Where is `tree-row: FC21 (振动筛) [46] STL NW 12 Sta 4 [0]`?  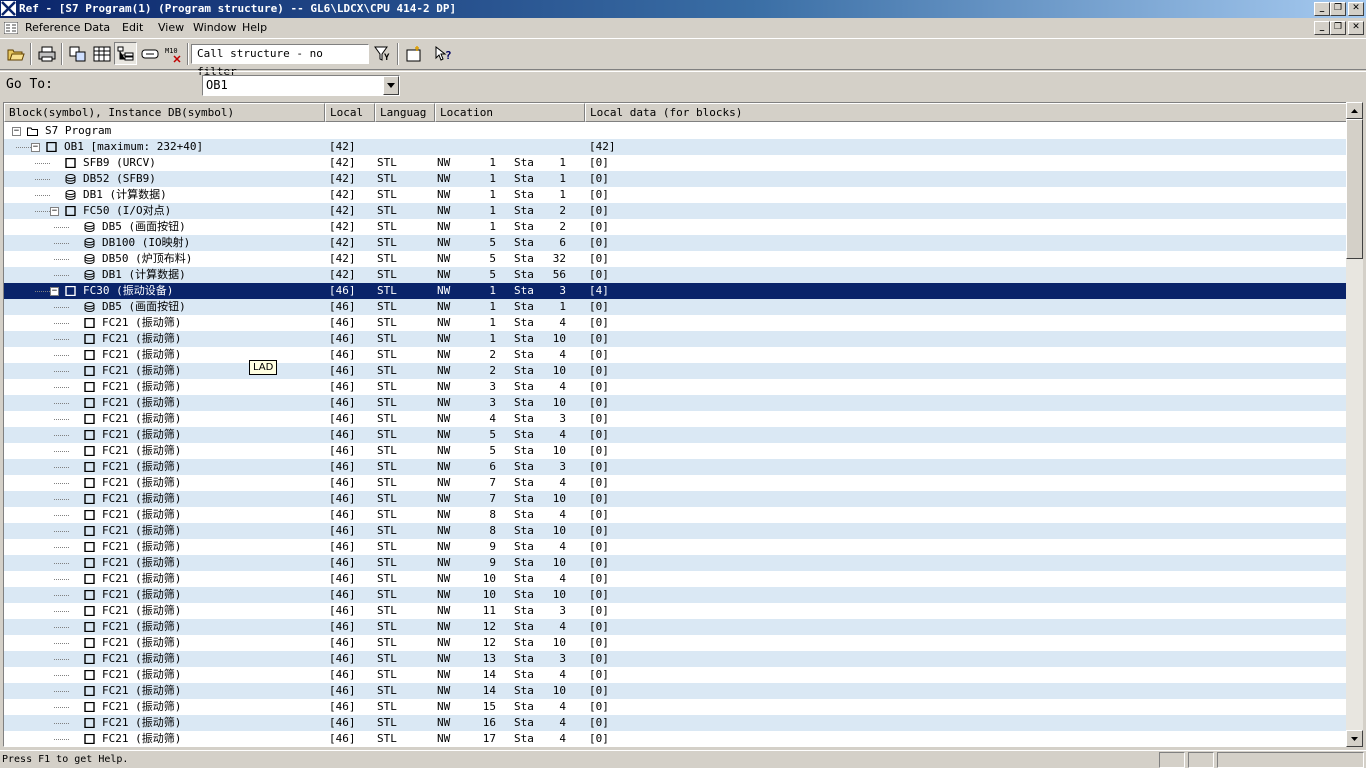
tree-row: FC21 (振动筛) [46] STL NW 12 Sta 4 [0] is located at coordinates (675, 627).